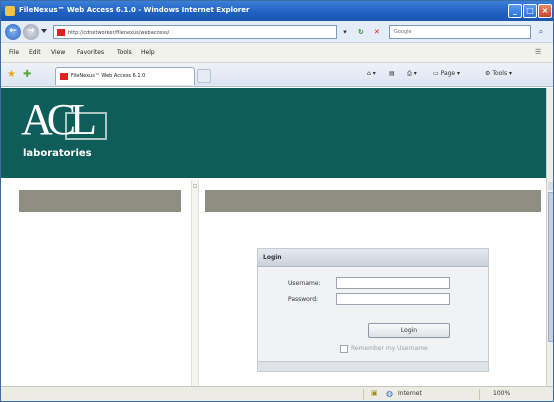  What do you see at coordinates (550, 267) in the screenshot?
I see `scroll-thumb` at bounding box center [550, 267].